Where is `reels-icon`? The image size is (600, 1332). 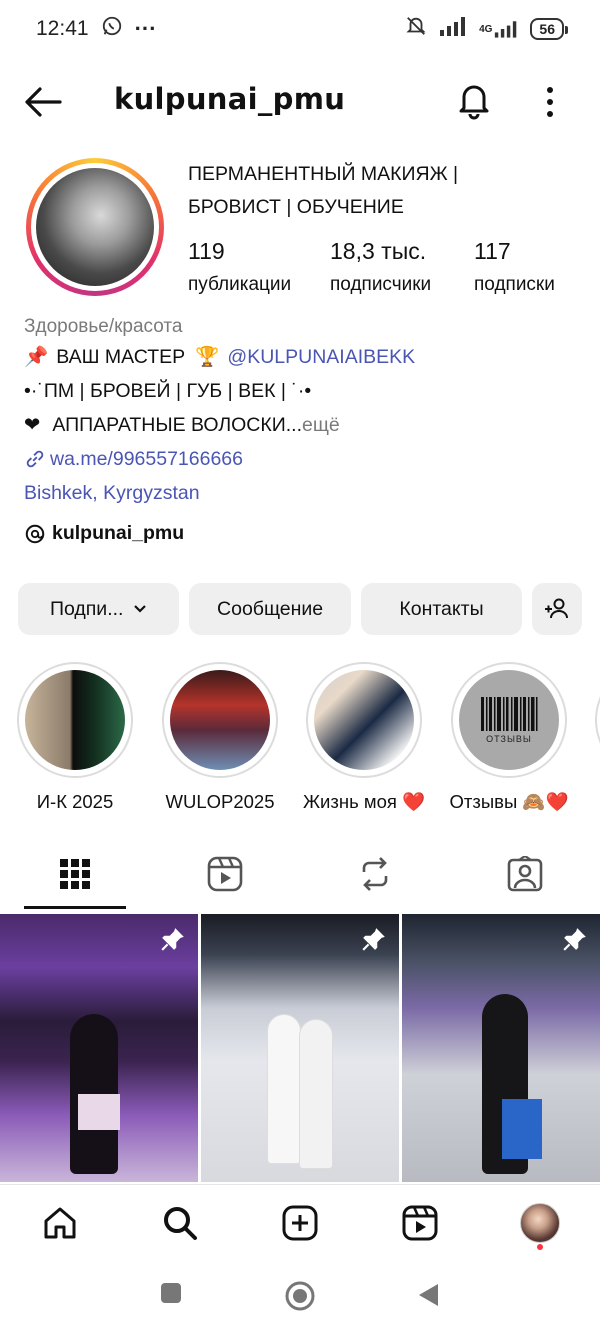
reels-icon is located at coordinates (225, 874).